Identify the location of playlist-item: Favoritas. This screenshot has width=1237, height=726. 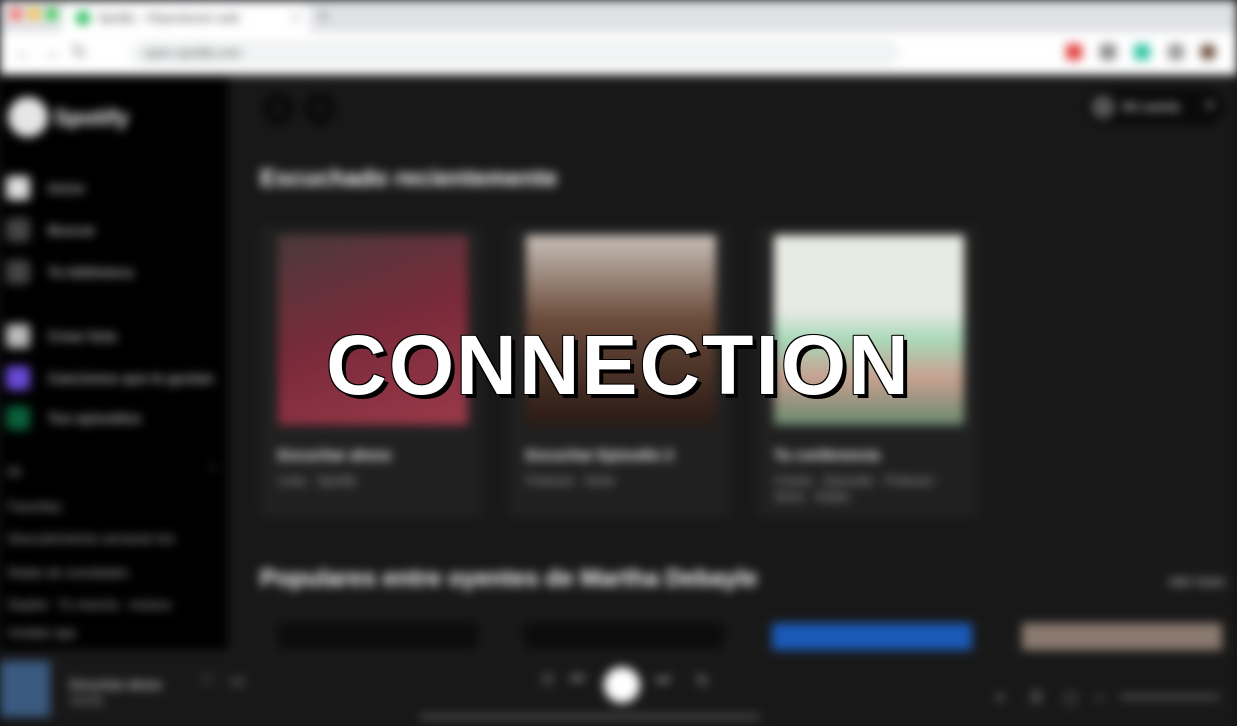
(34, 506).